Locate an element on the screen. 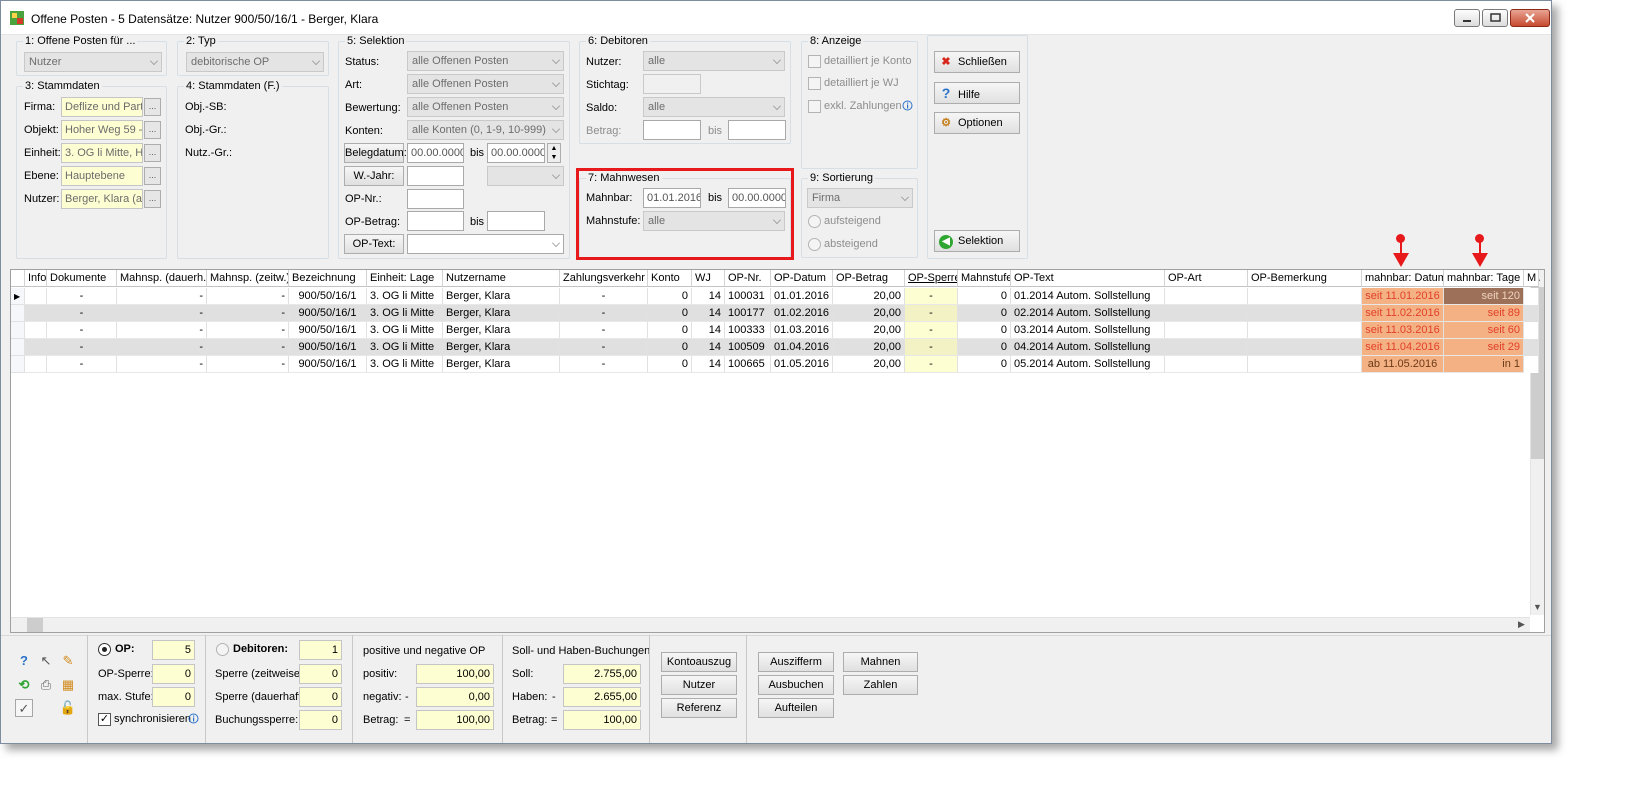 The width and height of the screenshot is (1642, 790). op-radio is located at coordinates (104, 649).